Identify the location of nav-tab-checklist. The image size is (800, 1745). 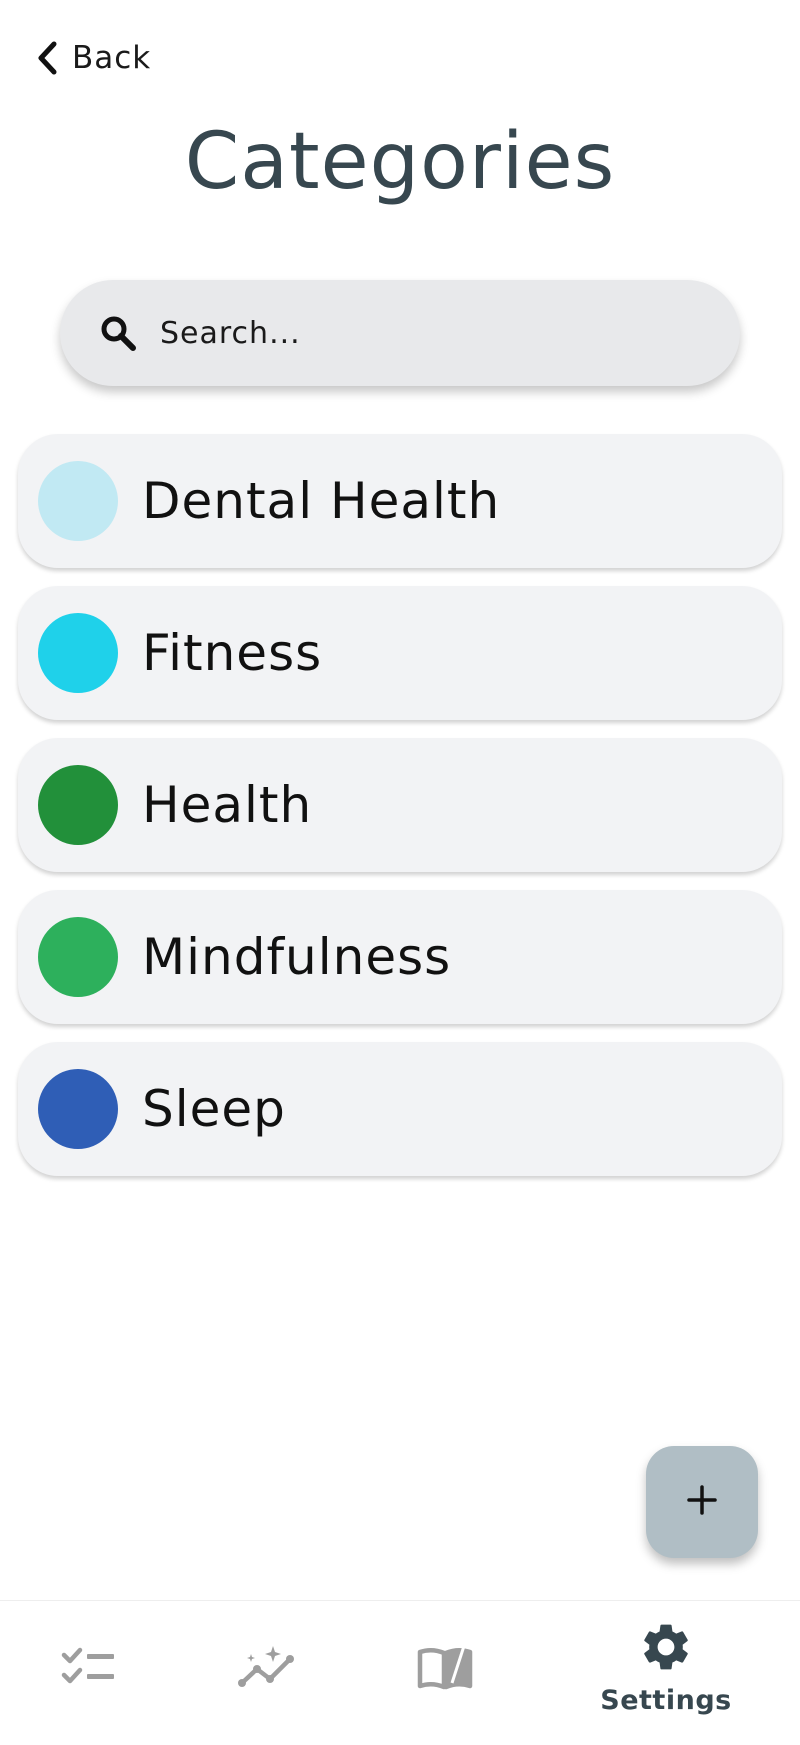
(89, 1673).